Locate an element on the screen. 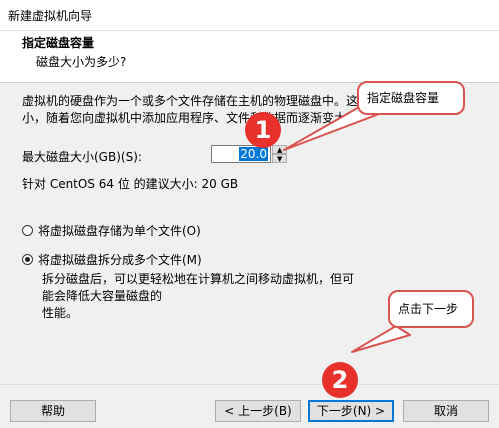 The width and height of the screenshot is (499, 428). help-button: 帮助 is located at coordinates (53, 411).